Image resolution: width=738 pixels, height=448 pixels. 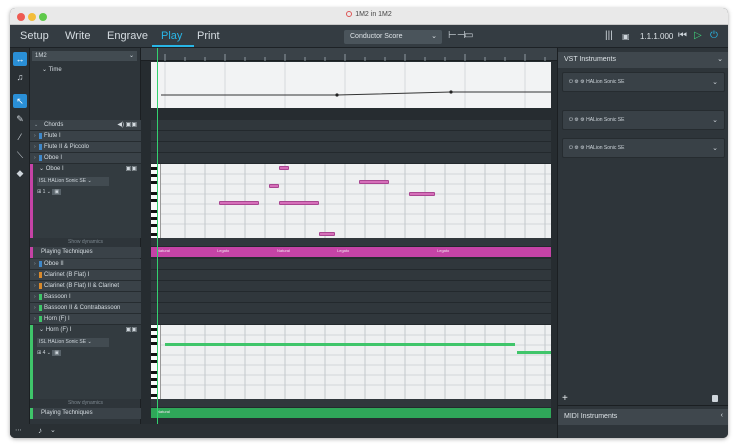 What do you see at coordinates (85, 158) in the screenshot?
I see `track-row: › Oboe I` at bounding box center [85, 158].